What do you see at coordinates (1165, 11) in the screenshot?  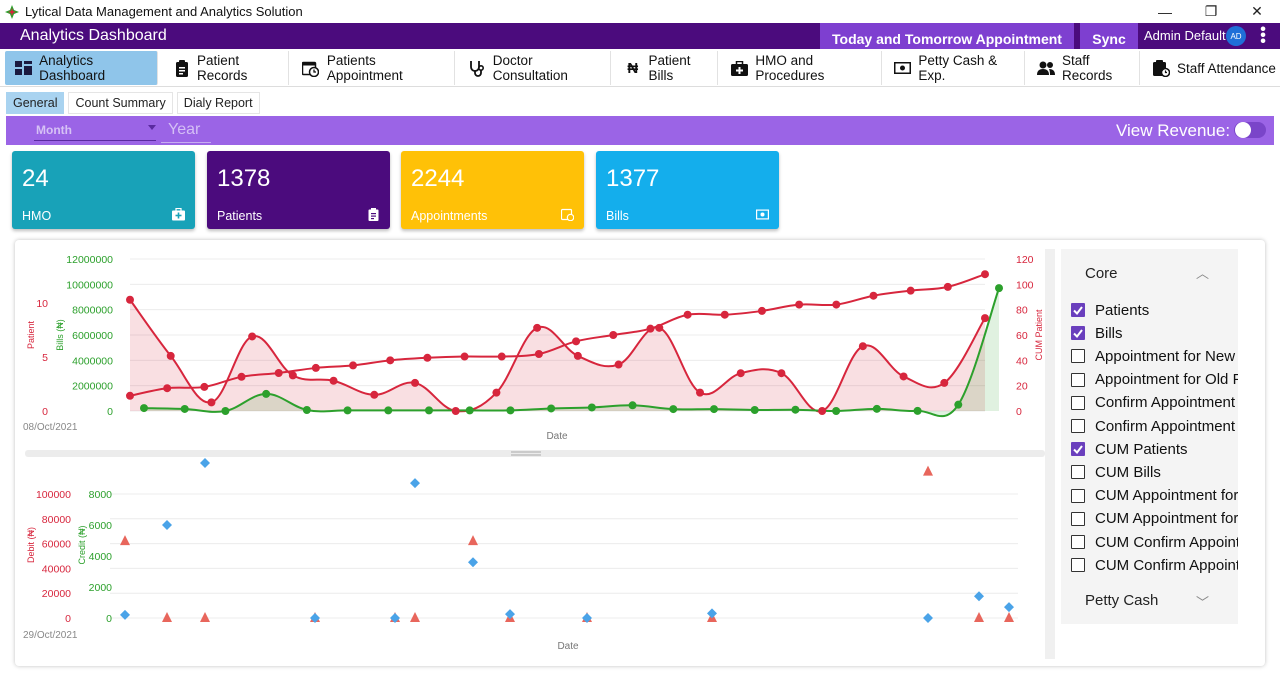 I see `minimize-button: —` at bounding box center [1165, 11].